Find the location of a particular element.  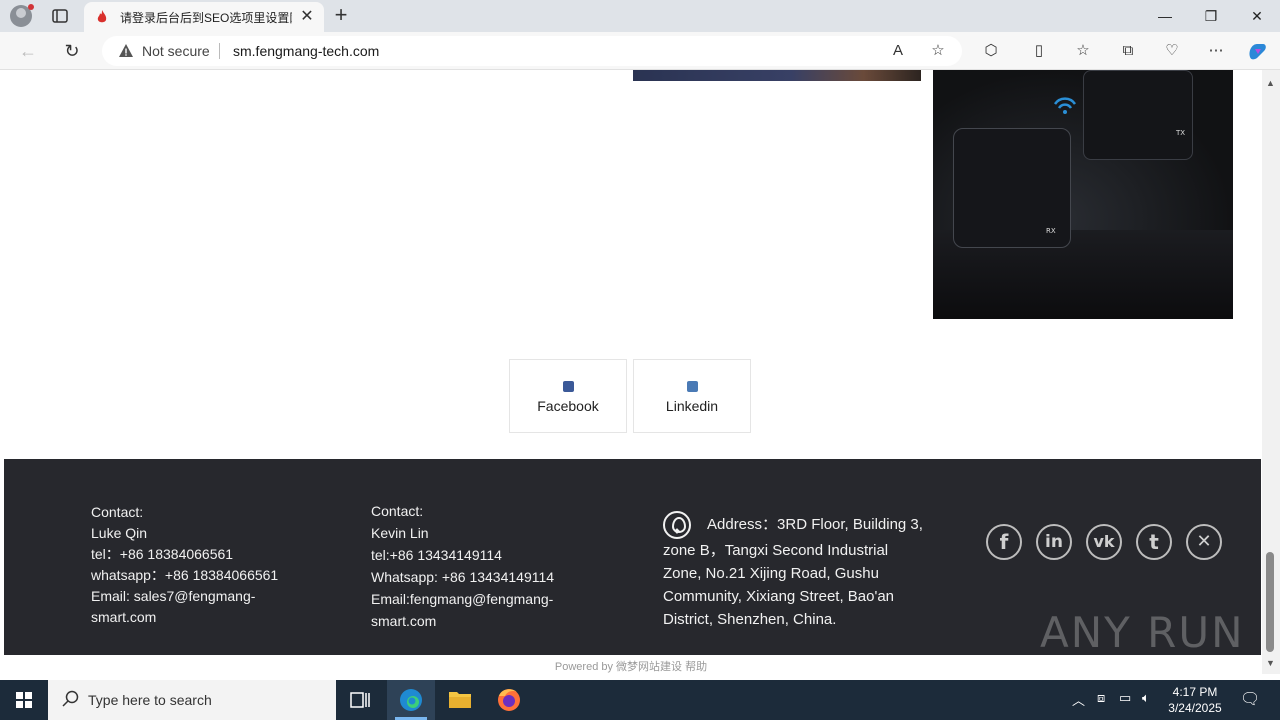

contact-email: Email:fengmang@fengmang- is located at coordinates (462, 599).